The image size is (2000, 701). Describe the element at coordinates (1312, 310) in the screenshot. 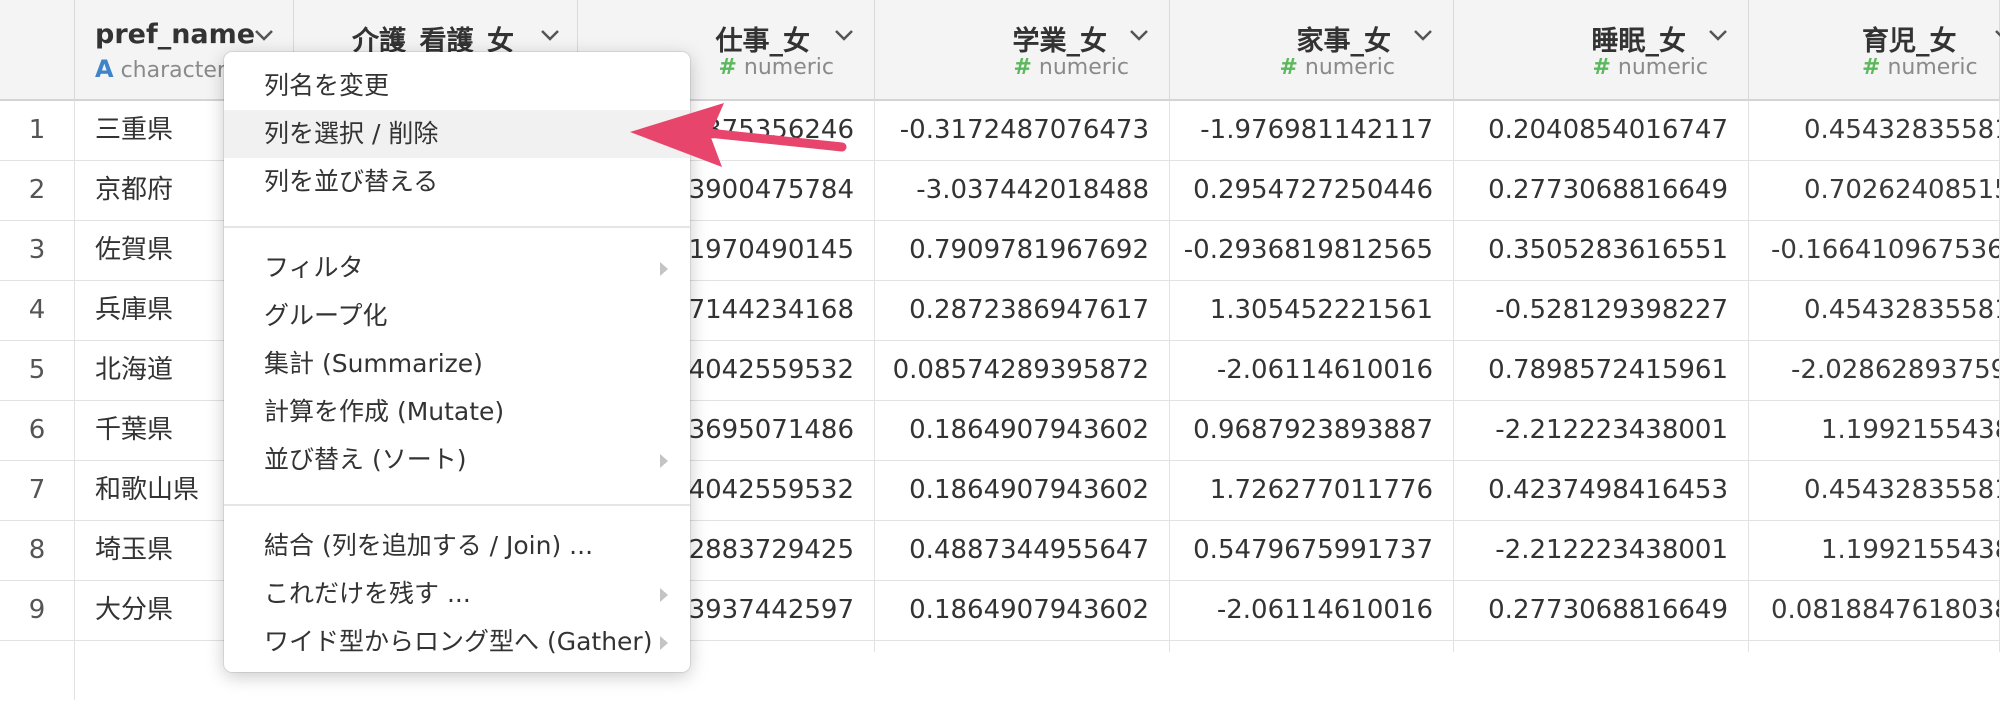

I see `table-cell: 1.305452221561` at that location.